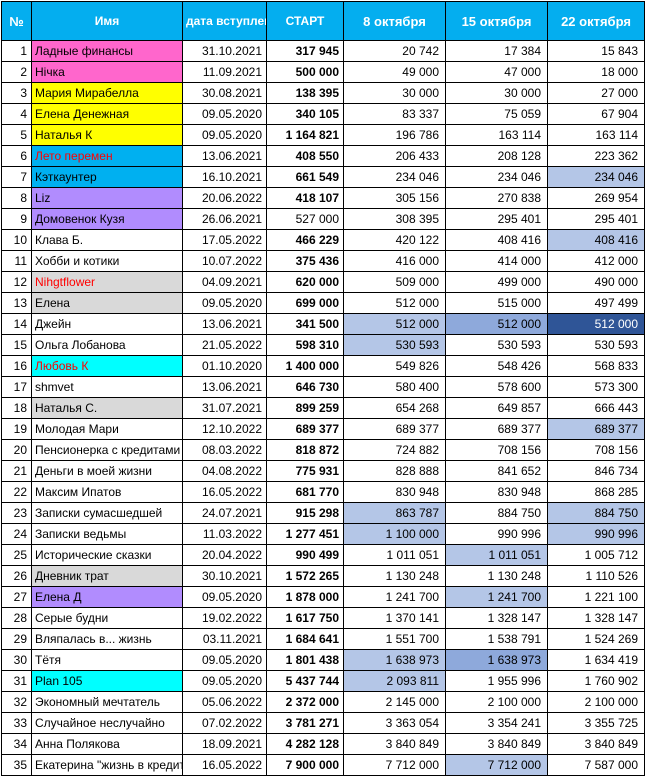 Image resolution: width=645 pixels, height=776 pixels. What do you see at coordinates (16, 366) in the screenshot?
I see `row-number: 16` at bounding box center [16, 366].